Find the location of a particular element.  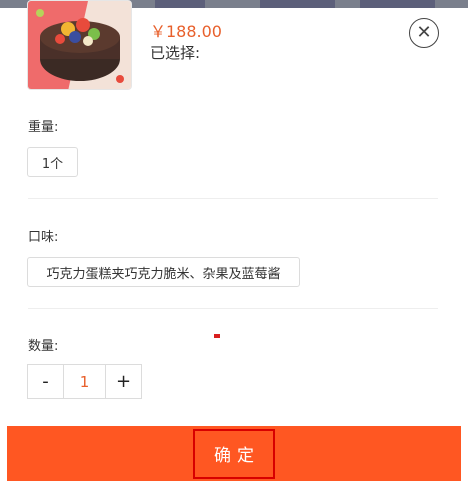

cake-image is located at coordinates (79, 45).